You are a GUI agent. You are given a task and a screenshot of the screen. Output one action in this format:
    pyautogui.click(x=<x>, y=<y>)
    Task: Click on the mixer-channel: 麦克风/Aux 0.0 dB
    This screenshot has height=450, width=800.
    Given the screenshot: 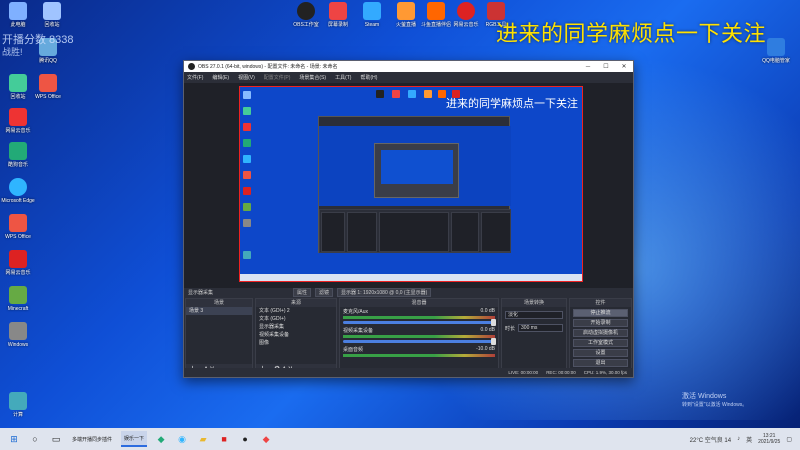 What is the action you would take?
    pyautogui.click(x=419, y=316)
    